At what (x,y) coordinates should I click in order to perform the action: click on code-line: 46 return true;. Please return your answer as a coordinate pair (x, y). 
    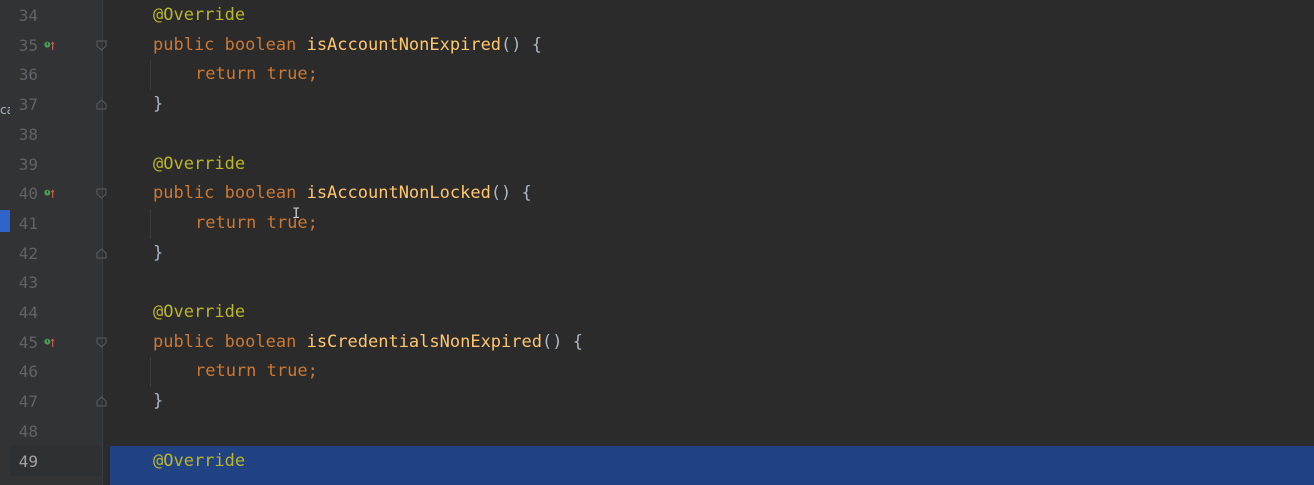
    Looking at the image, I should click on (657, 372).